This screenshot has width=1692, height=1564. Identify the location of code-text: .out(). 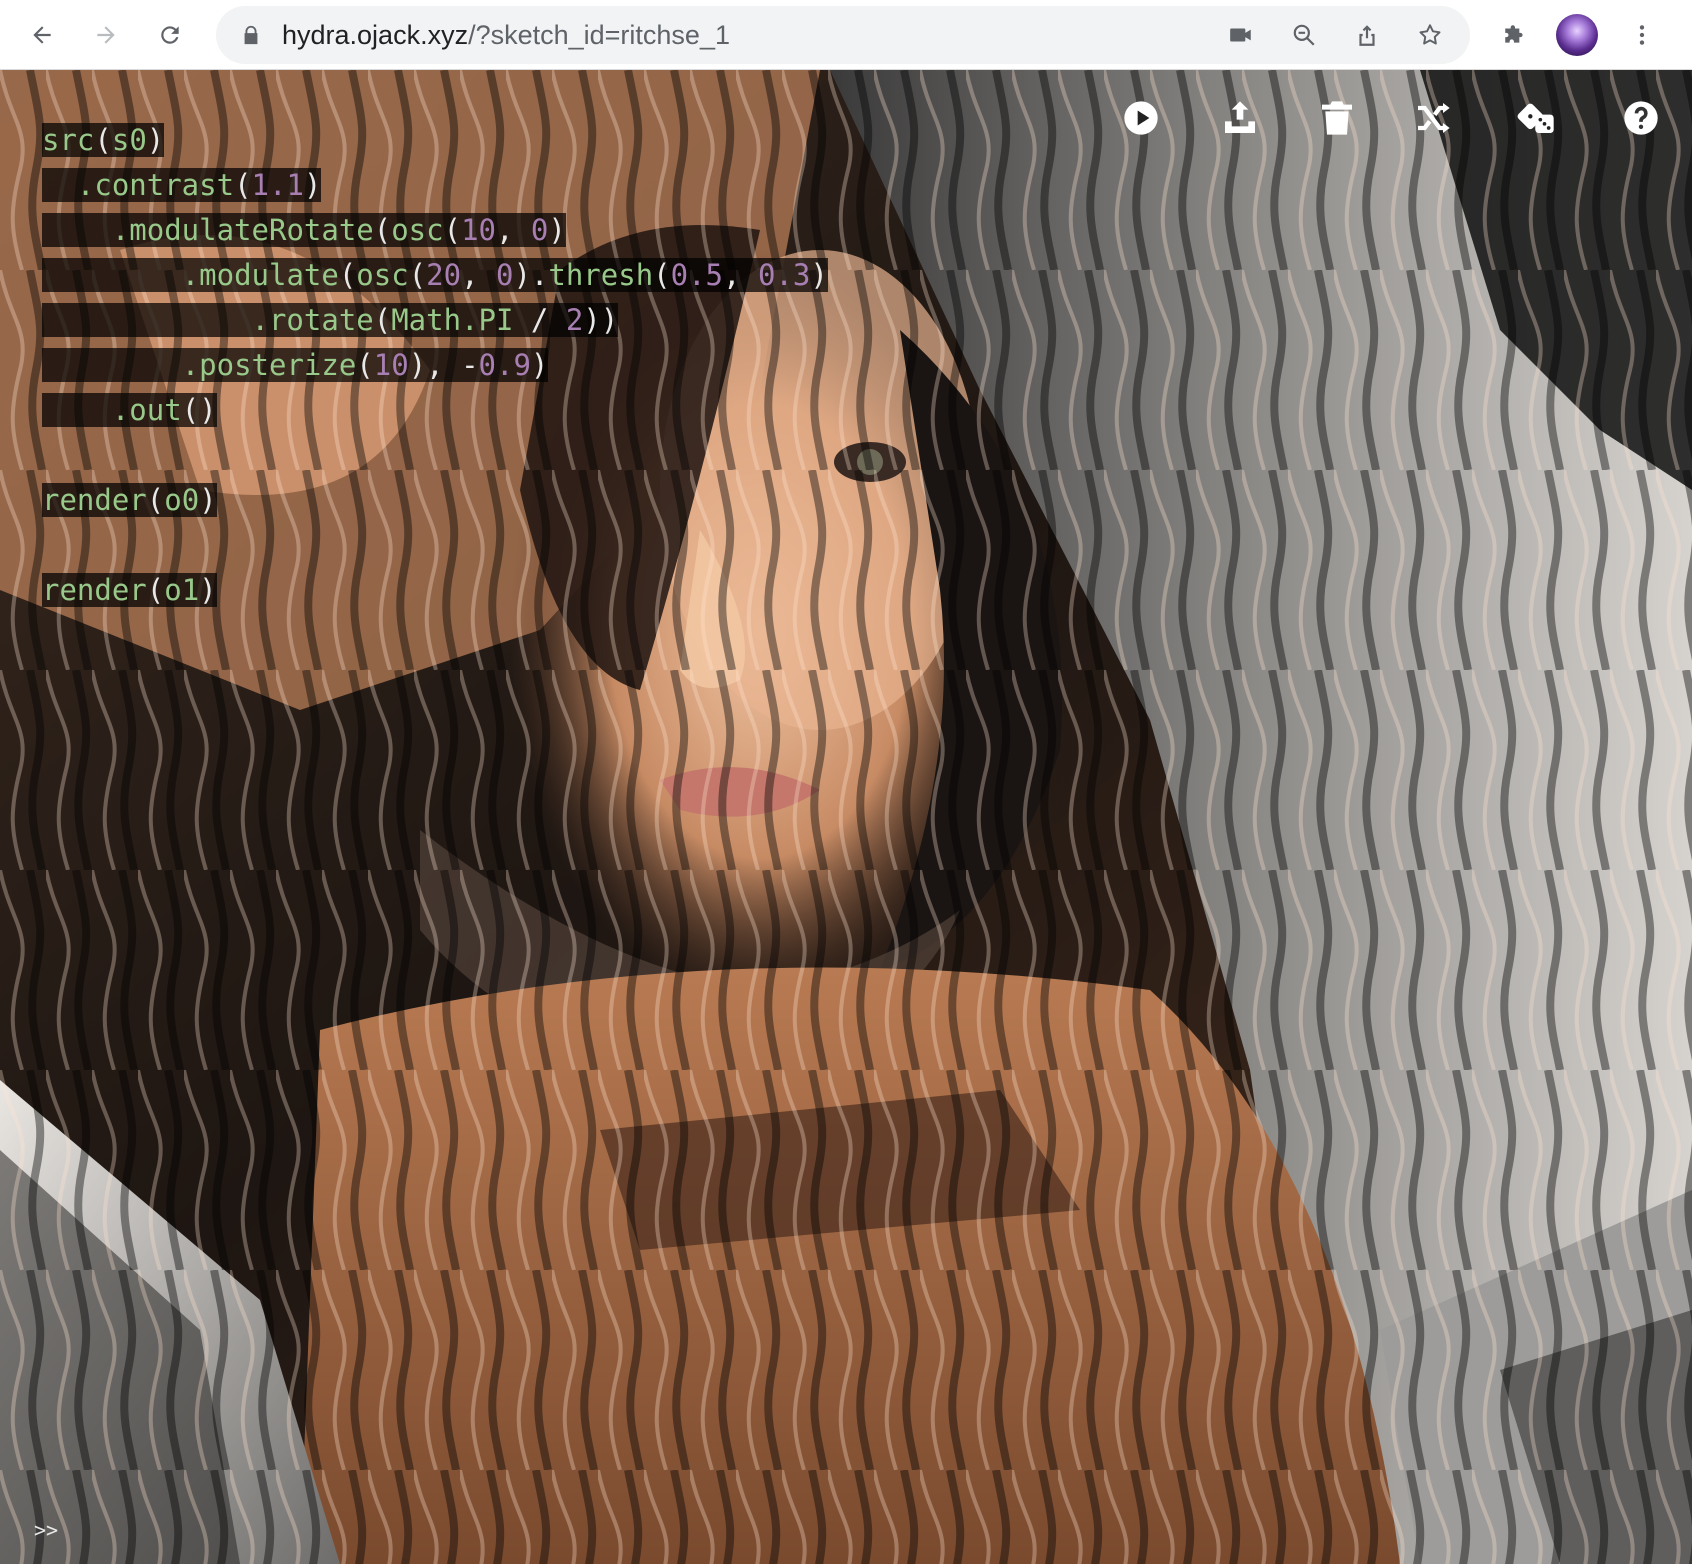
(164, 410).